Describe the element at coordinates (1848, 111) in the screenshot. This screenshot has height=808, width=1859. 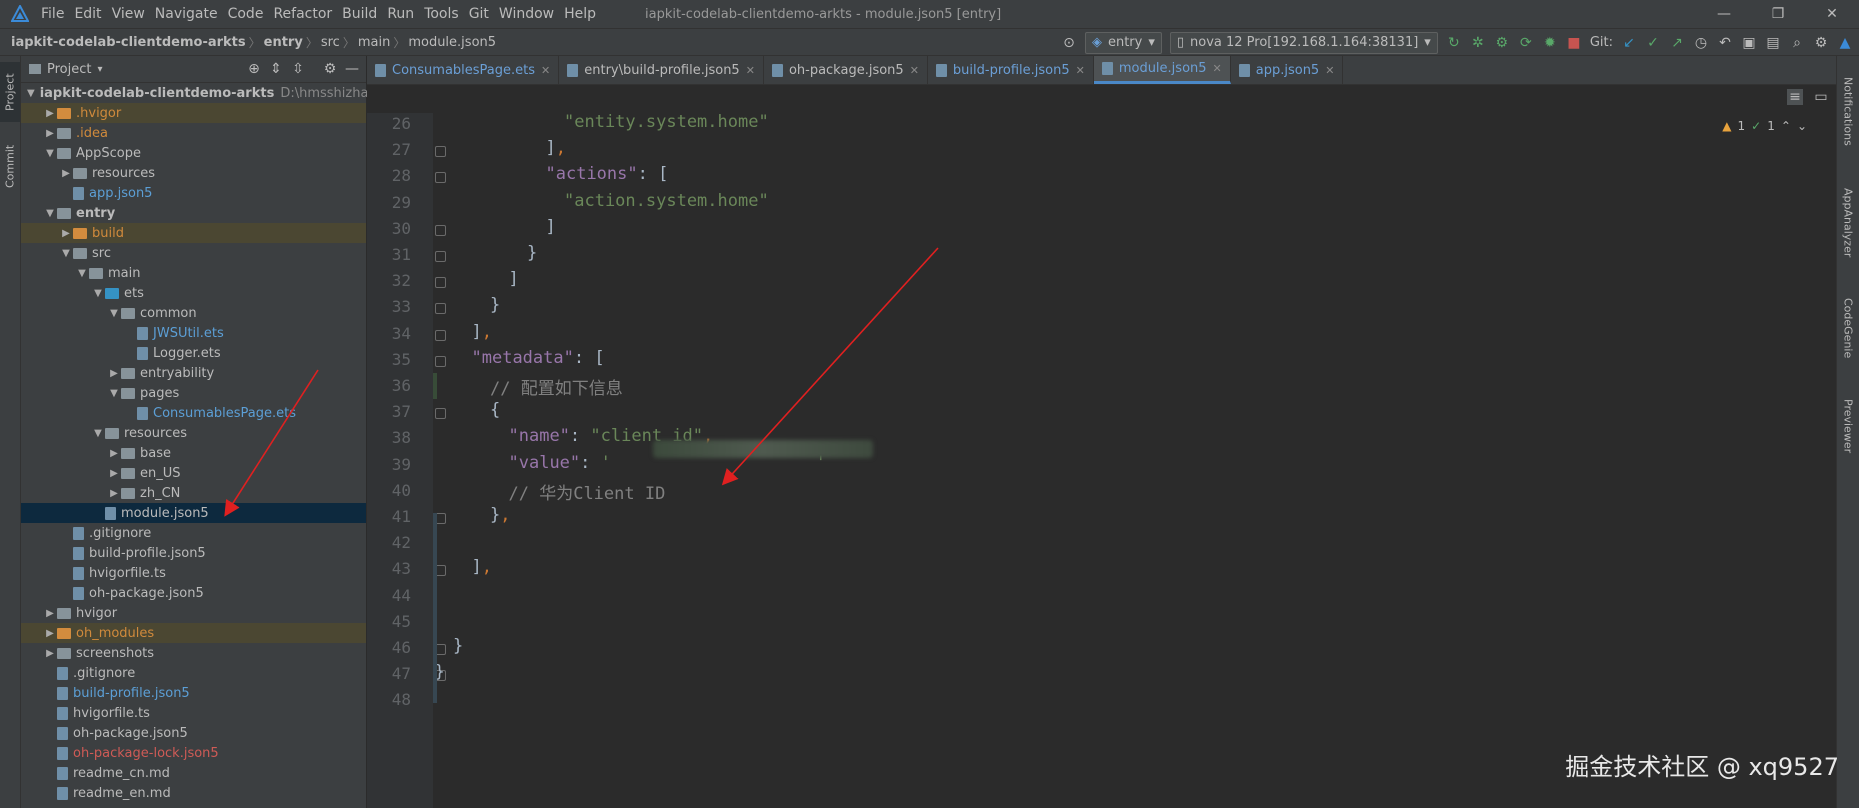
I see `tab-notifications: Notifications` at that location.